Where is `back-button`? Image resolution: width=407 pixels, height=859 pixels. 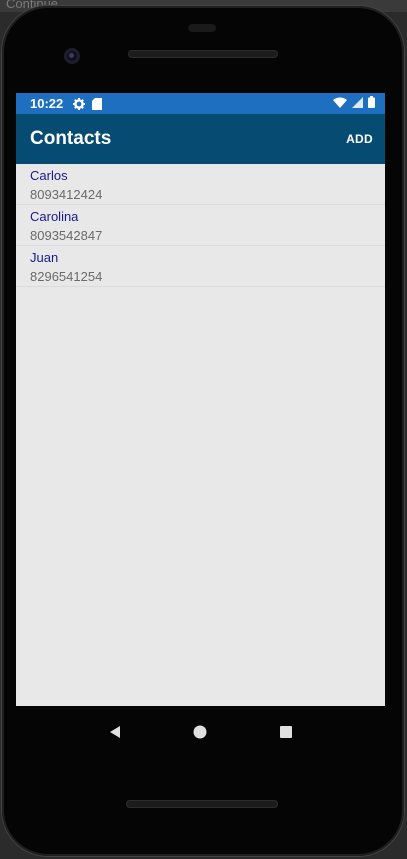 back-button is located at coordinates (115, 732).